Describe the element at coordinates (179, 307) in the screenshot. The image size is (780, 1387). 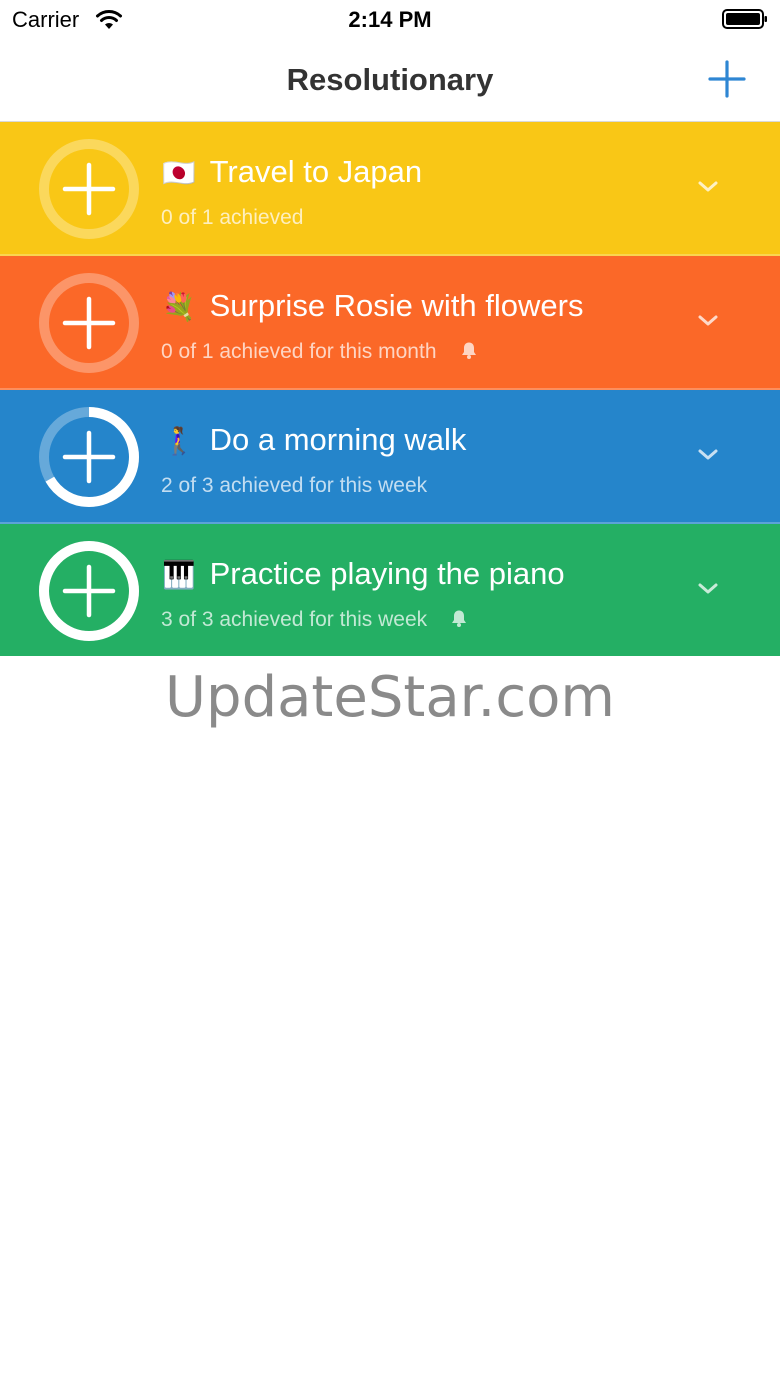
I see `resolution-emoji: 💐` at that location.